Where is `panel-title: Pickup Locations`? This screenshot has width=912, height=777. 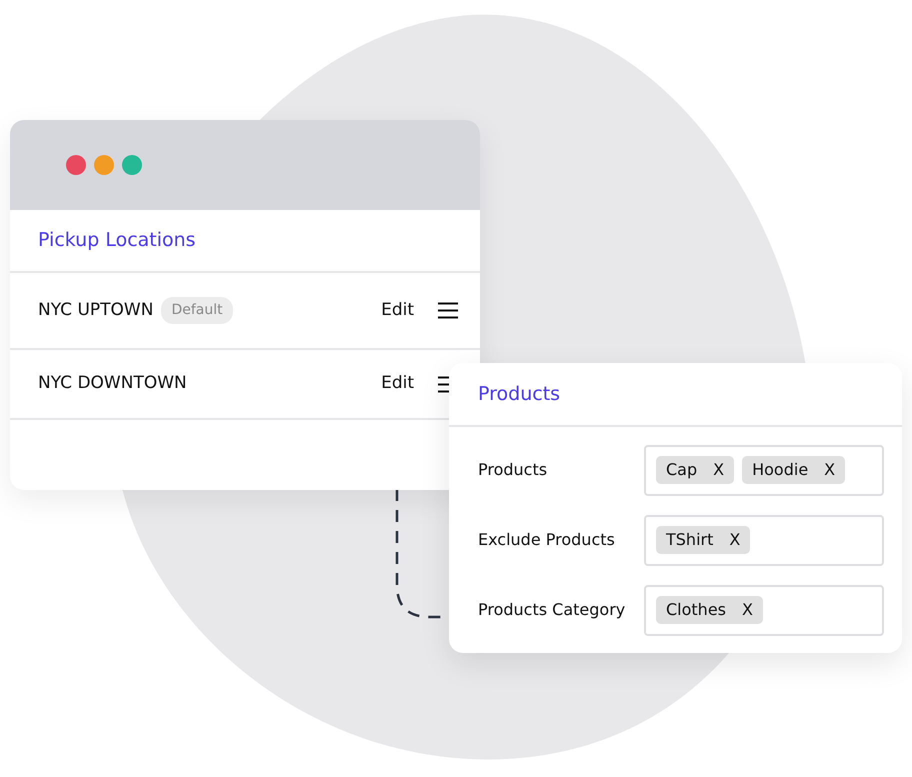
panel-title: Pickup Locations is located at coordinates (117, 241).